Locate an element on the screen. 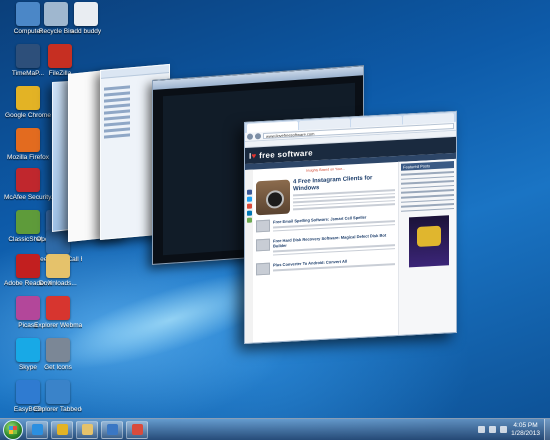 The height and width of the screenshot is (440, 550). taskbar-button-chrome is located at coordinates (62, 429).